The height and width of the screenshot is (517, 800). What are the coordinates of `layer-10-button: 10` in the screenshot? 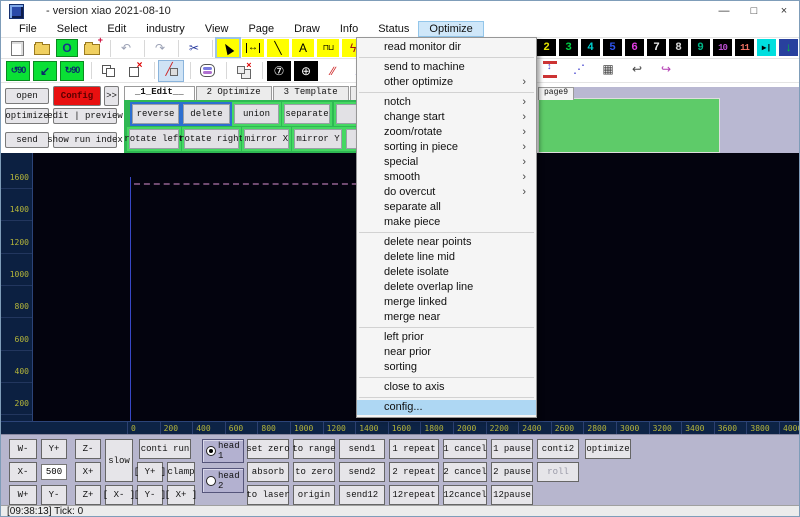 It's located at (722, 47).